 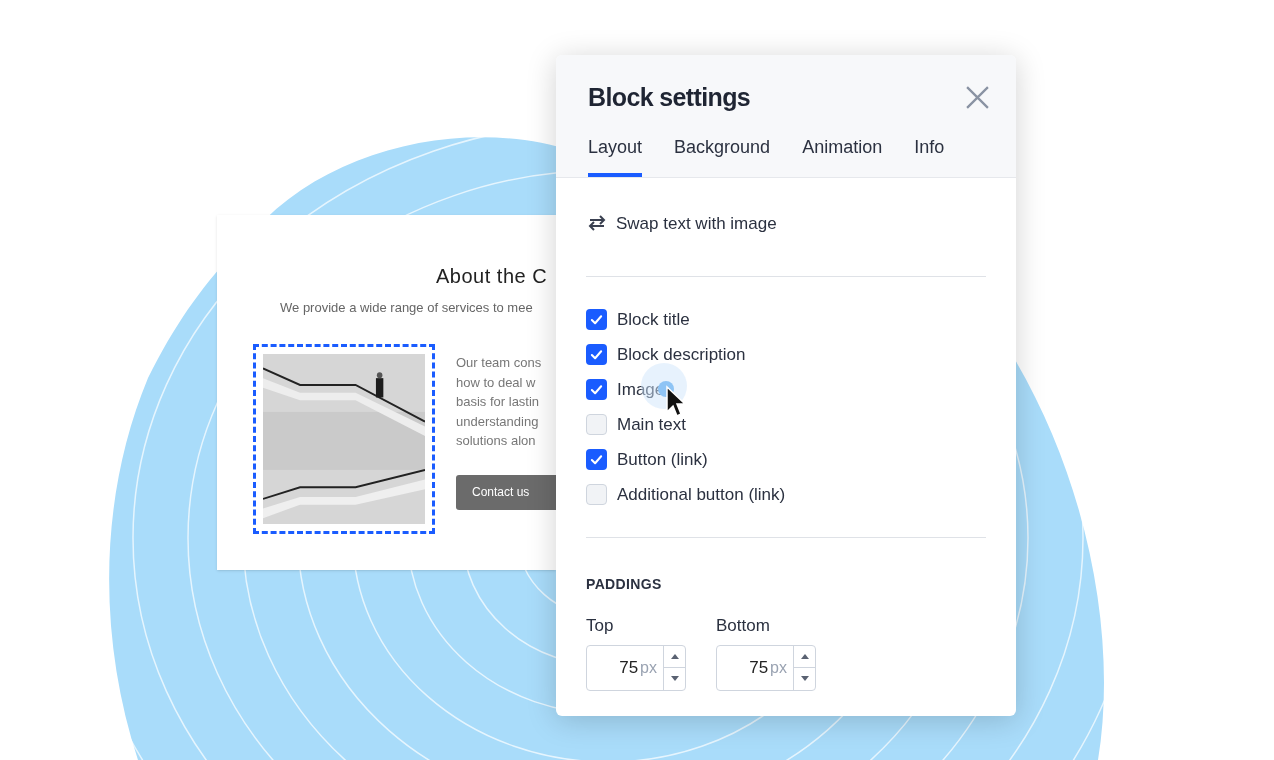 I want to click on option-label: Button (link), so click(x=662, y=459).